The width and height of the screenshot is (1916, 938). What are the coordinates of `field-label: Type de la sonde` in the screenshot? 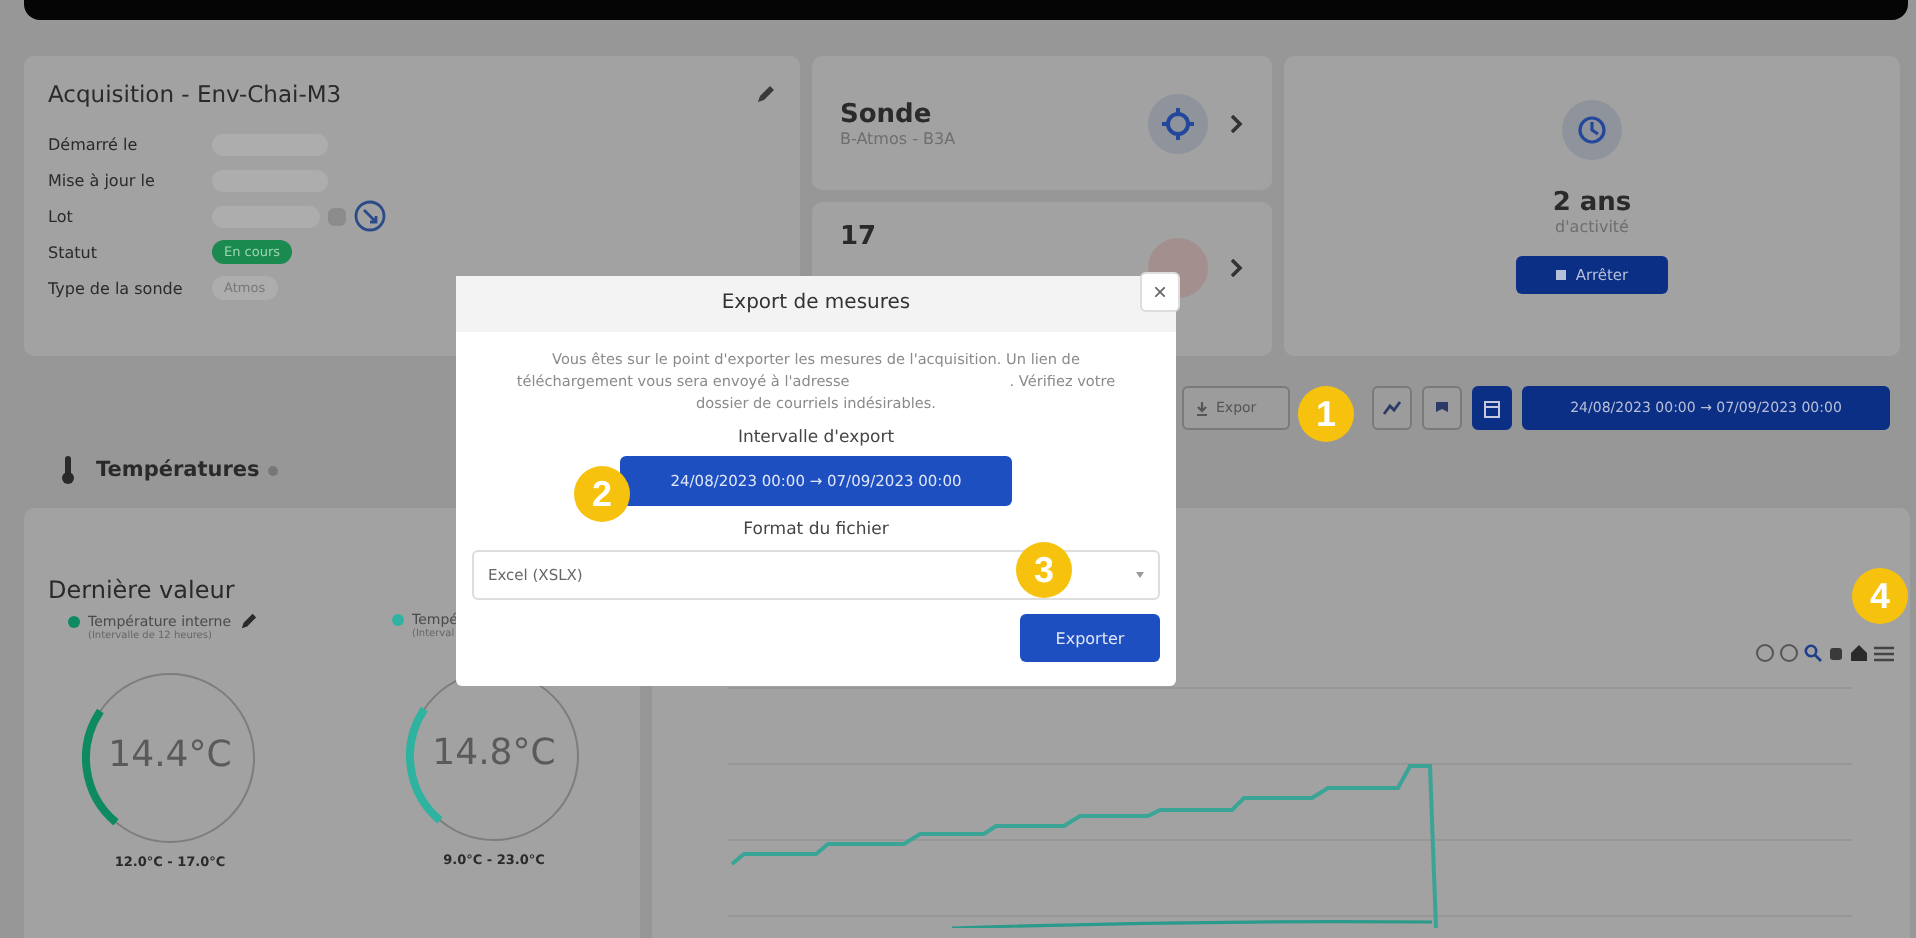 It's located at (116, 288).